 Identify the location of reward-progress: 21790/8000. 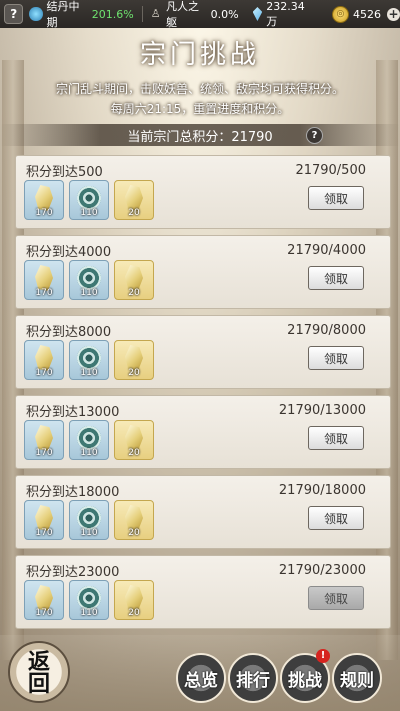
(326, 330).